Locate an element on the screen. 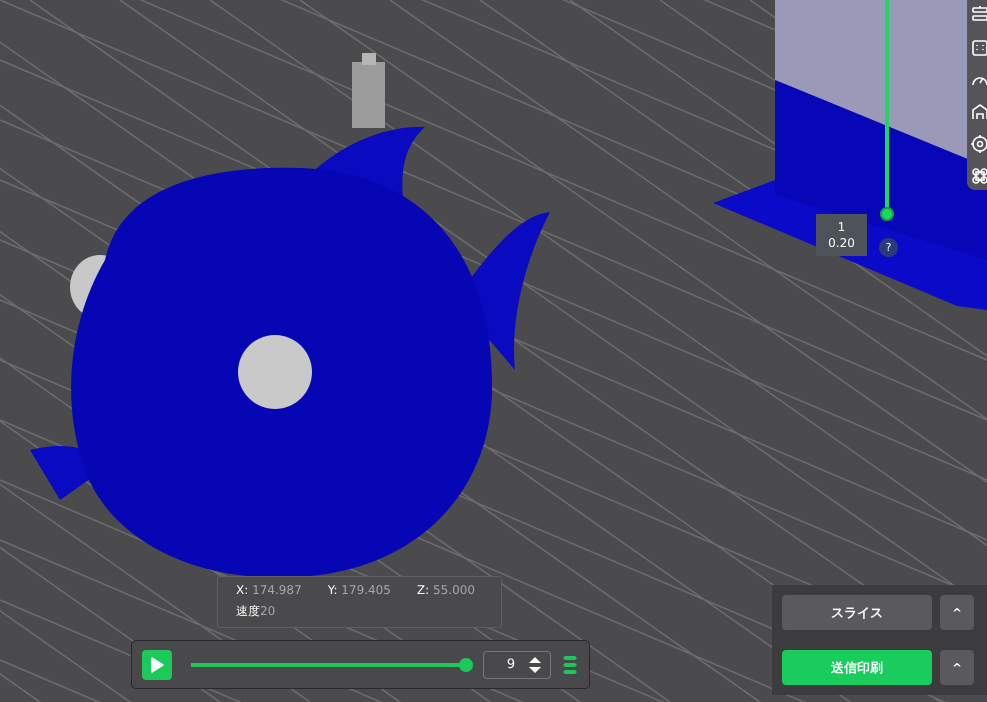 This screenshot has height=702, width=987. play-button is located at coordinates (157, 665).